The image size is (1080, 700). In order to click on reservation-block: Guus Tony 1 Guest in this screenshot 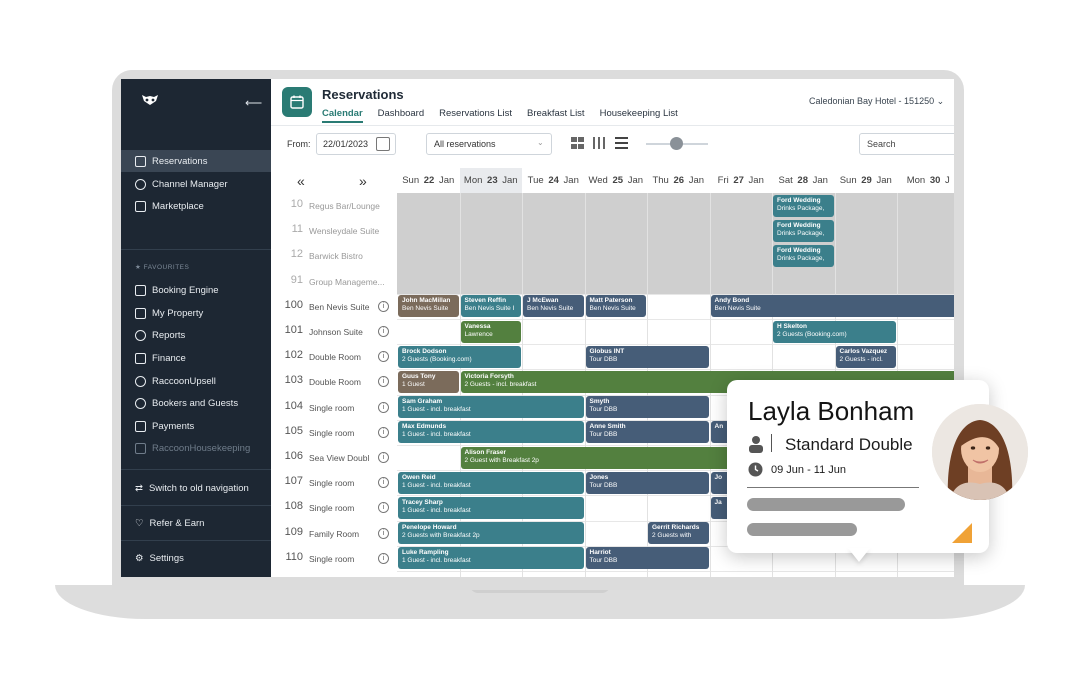, I will do `click(428, 382)`.